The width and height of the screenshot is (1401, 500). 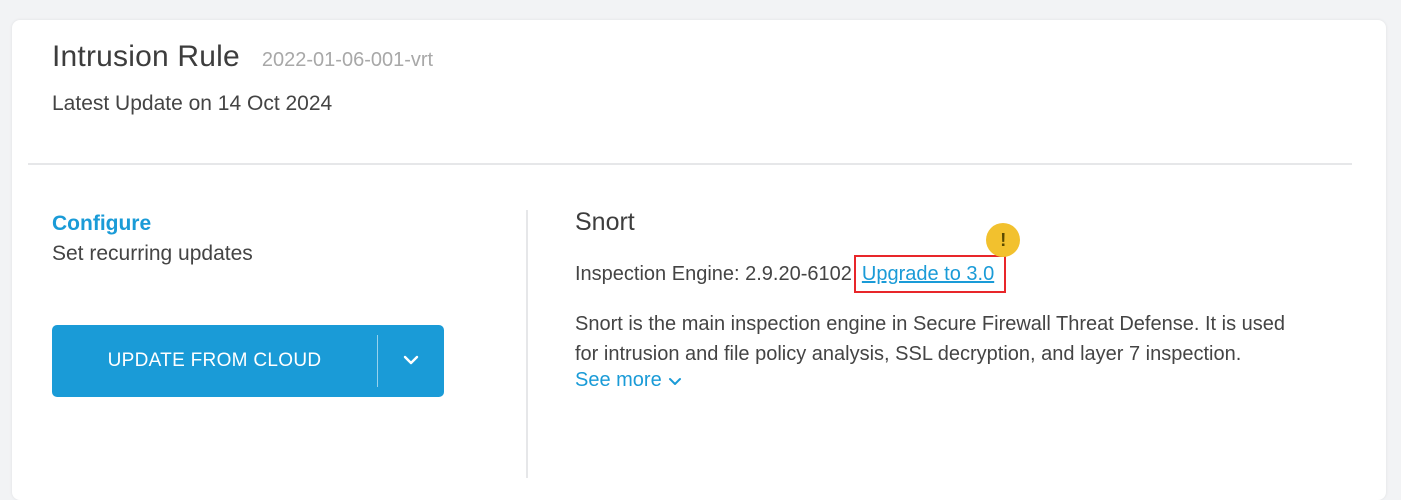 I want to click on update-from-cloud-split-button: UPDATE FROM CLOUD, so click(x=248, y=361).